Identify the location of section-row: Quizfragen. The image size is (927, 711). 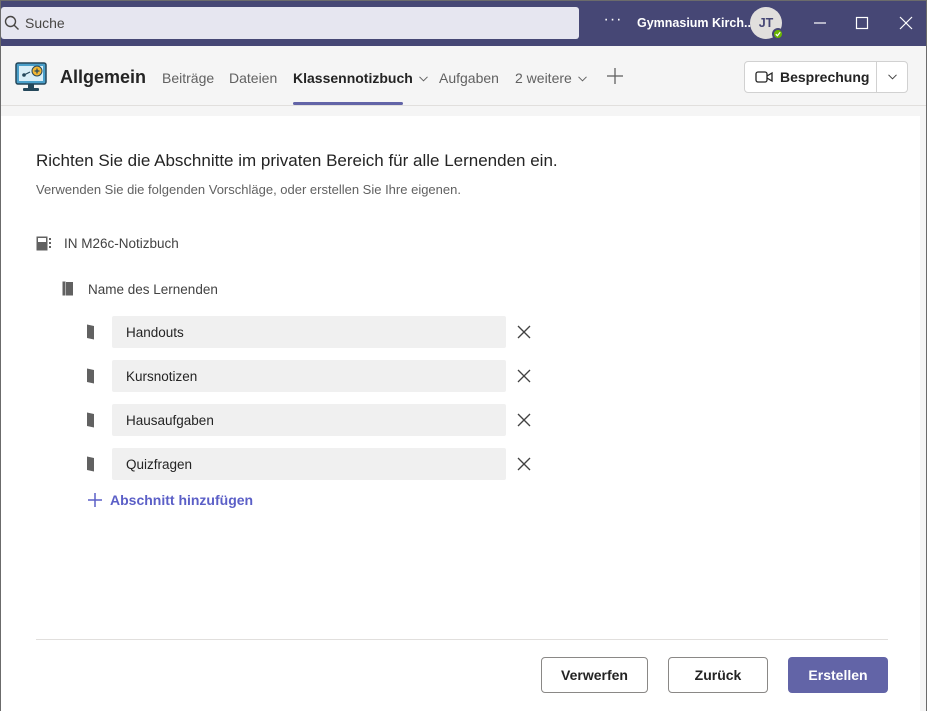
(316, 464).